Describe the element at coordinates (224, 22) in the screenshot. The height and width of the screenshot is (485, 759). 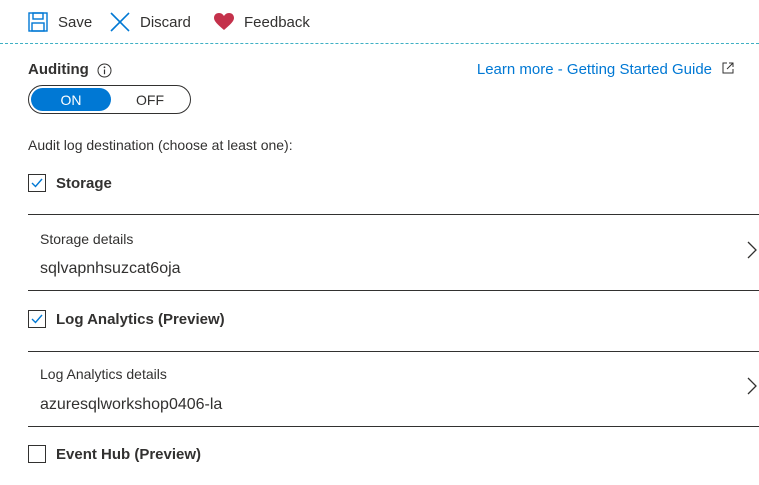
I see `heart-icon` at that location.